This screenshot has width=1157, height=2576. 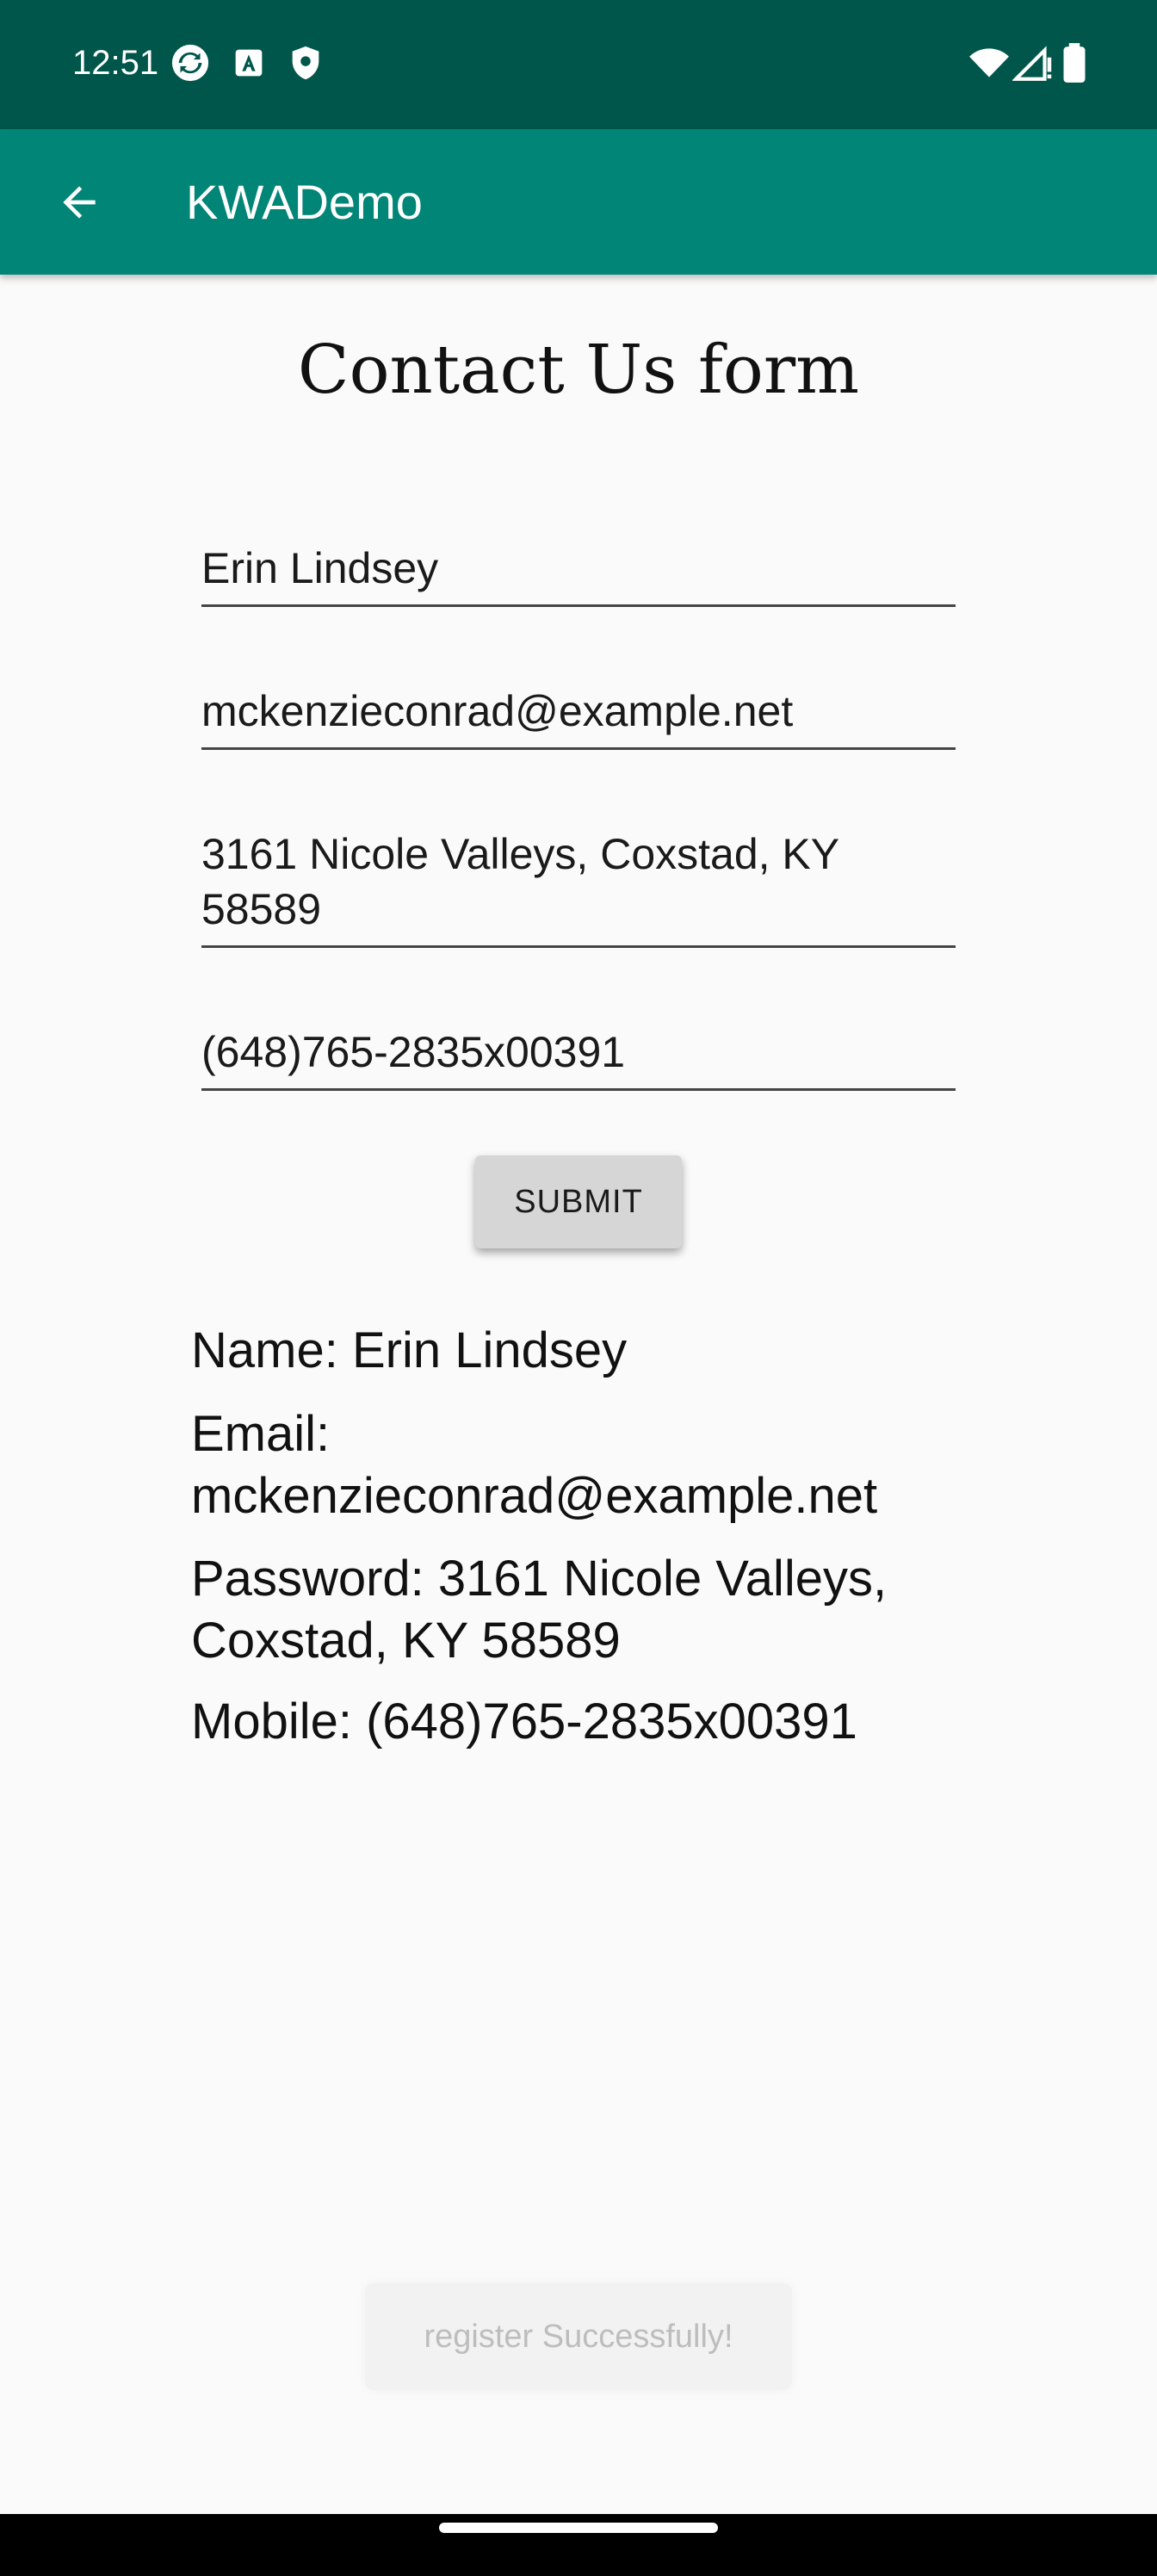 I want to click on name-field: Erin Lindsey, so click(x=579, y=574).